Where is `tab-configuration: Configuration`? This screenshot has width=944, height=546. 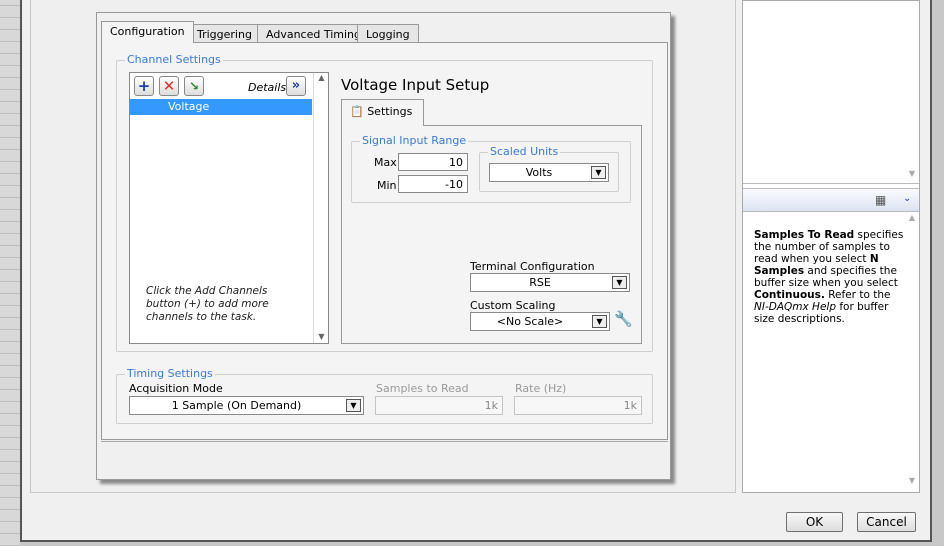 tab-configuration: Configuration is located at coordinates (147, 32).